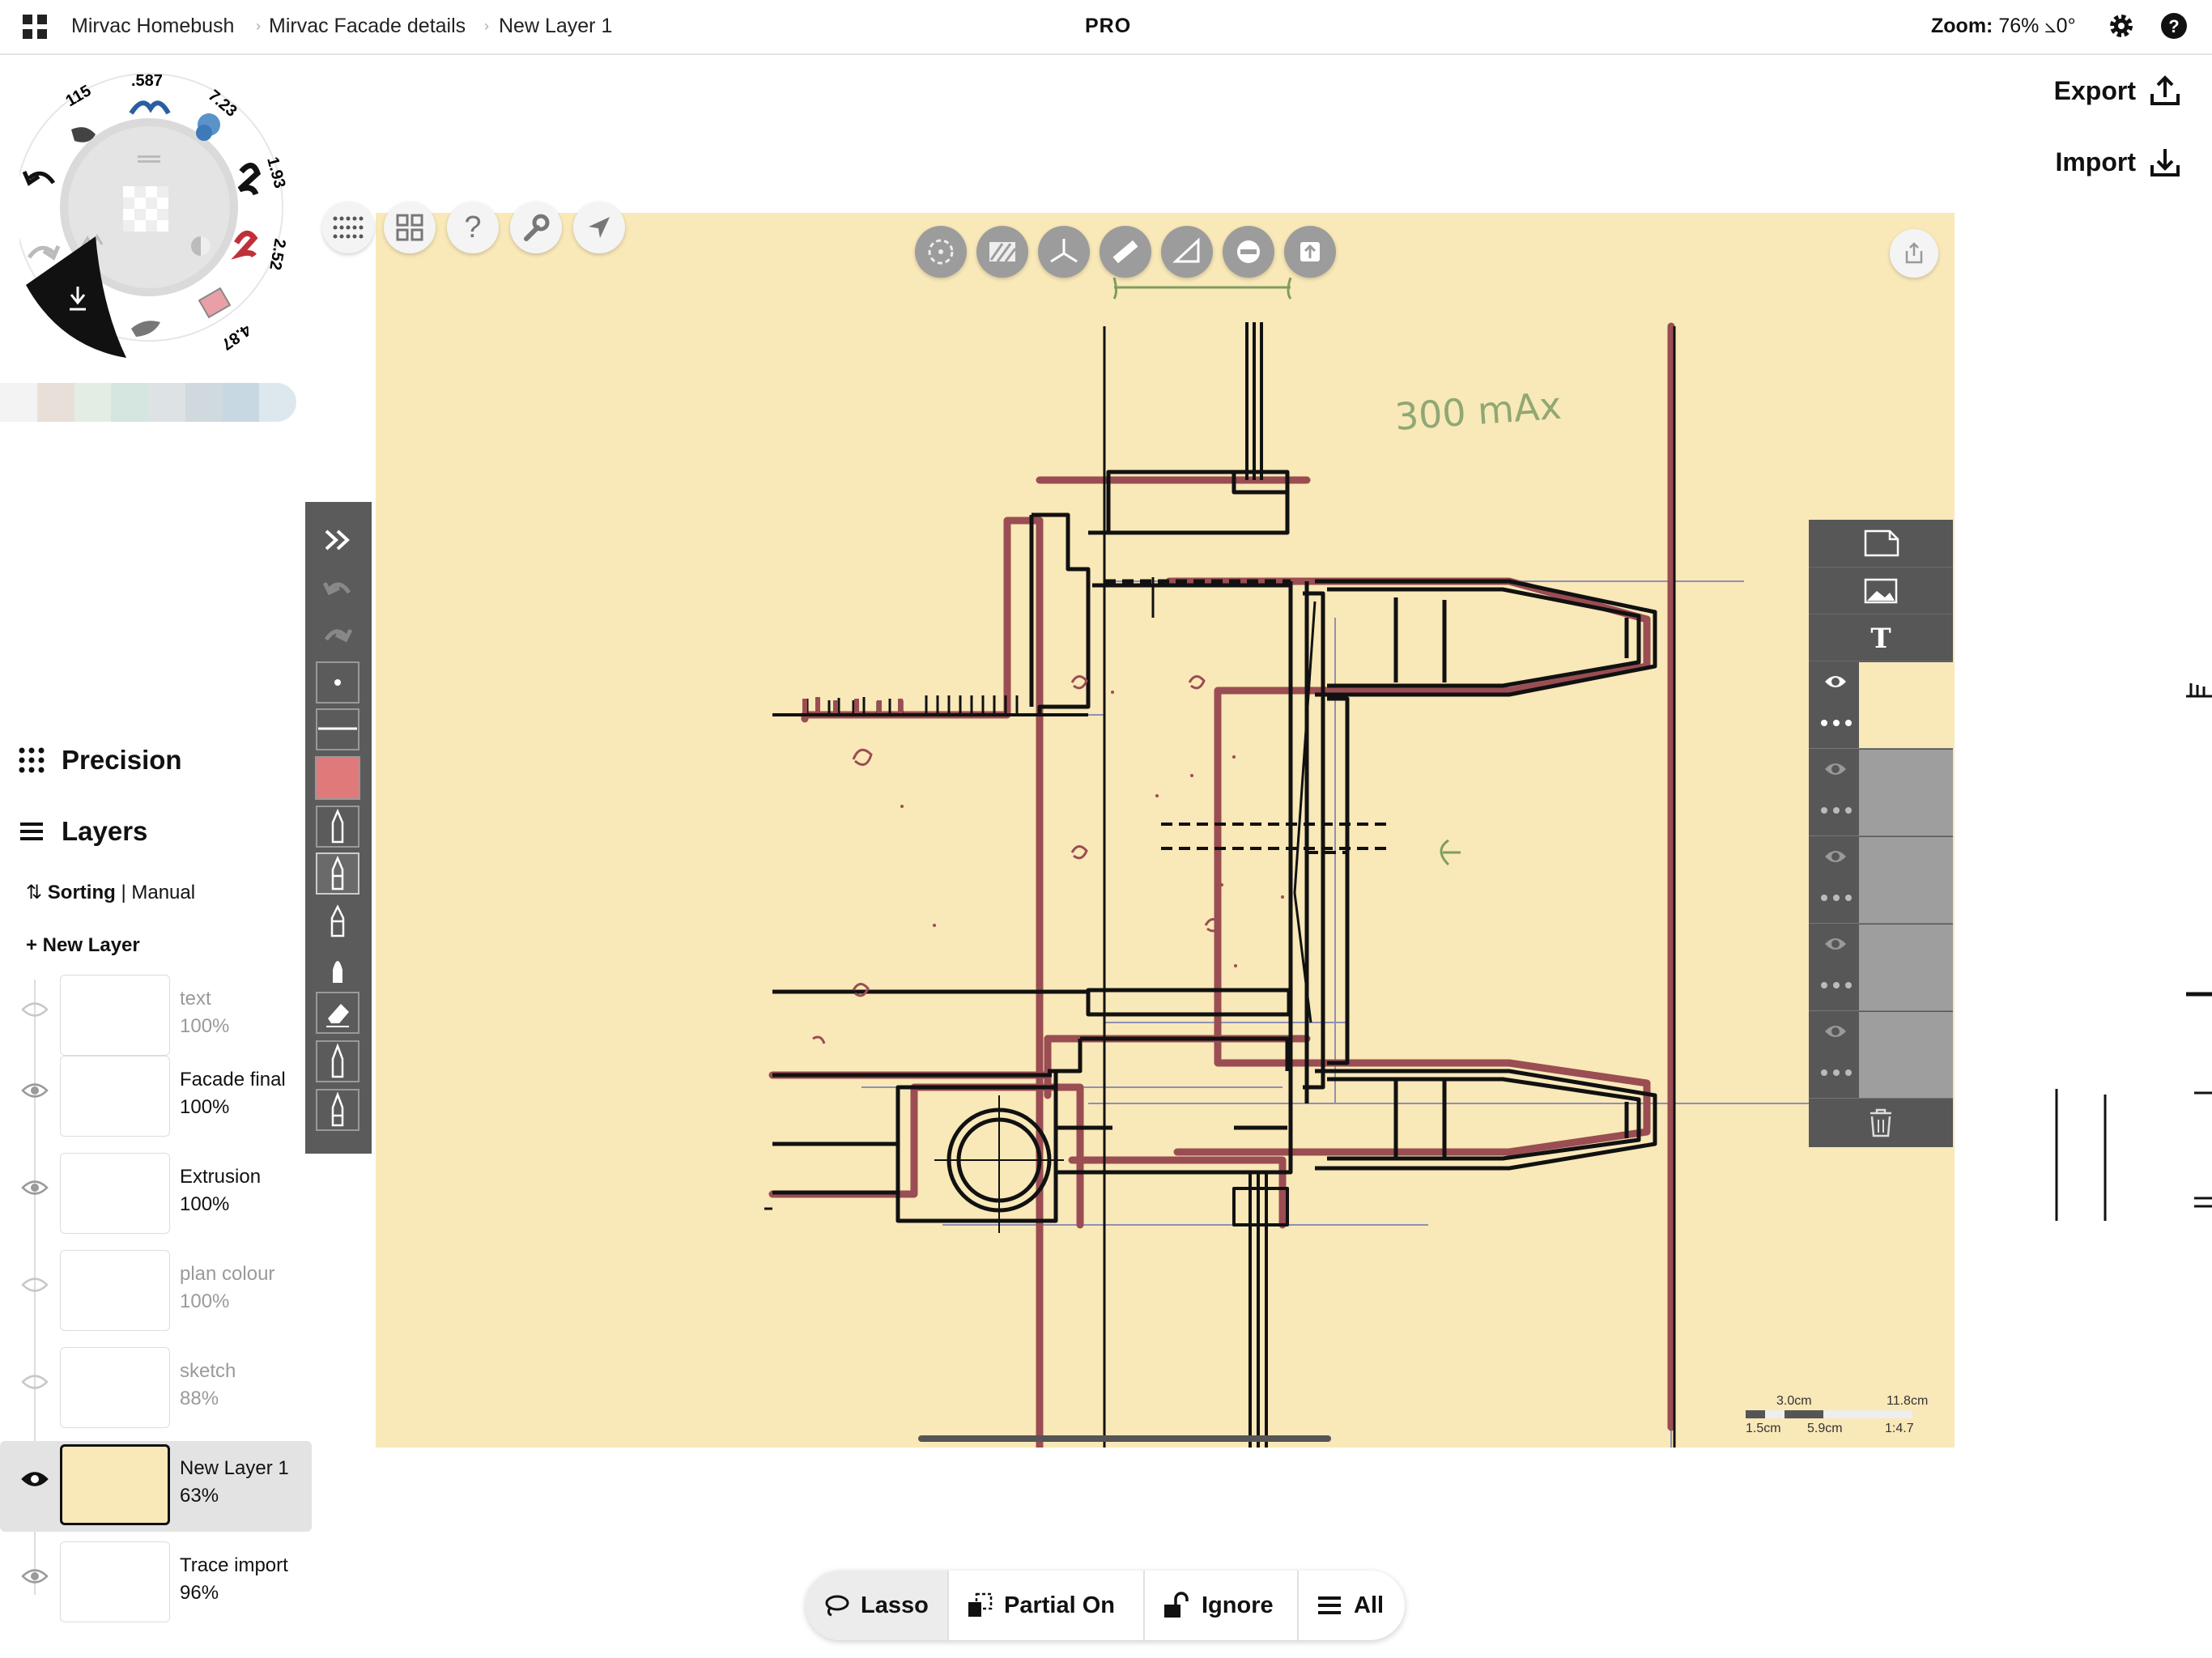 The width and height of the screenshot is (2212, 1658). Describe the element at coordinates (877, 1605) in the screenshot. I see `lasso-button: Lasso` at that location.